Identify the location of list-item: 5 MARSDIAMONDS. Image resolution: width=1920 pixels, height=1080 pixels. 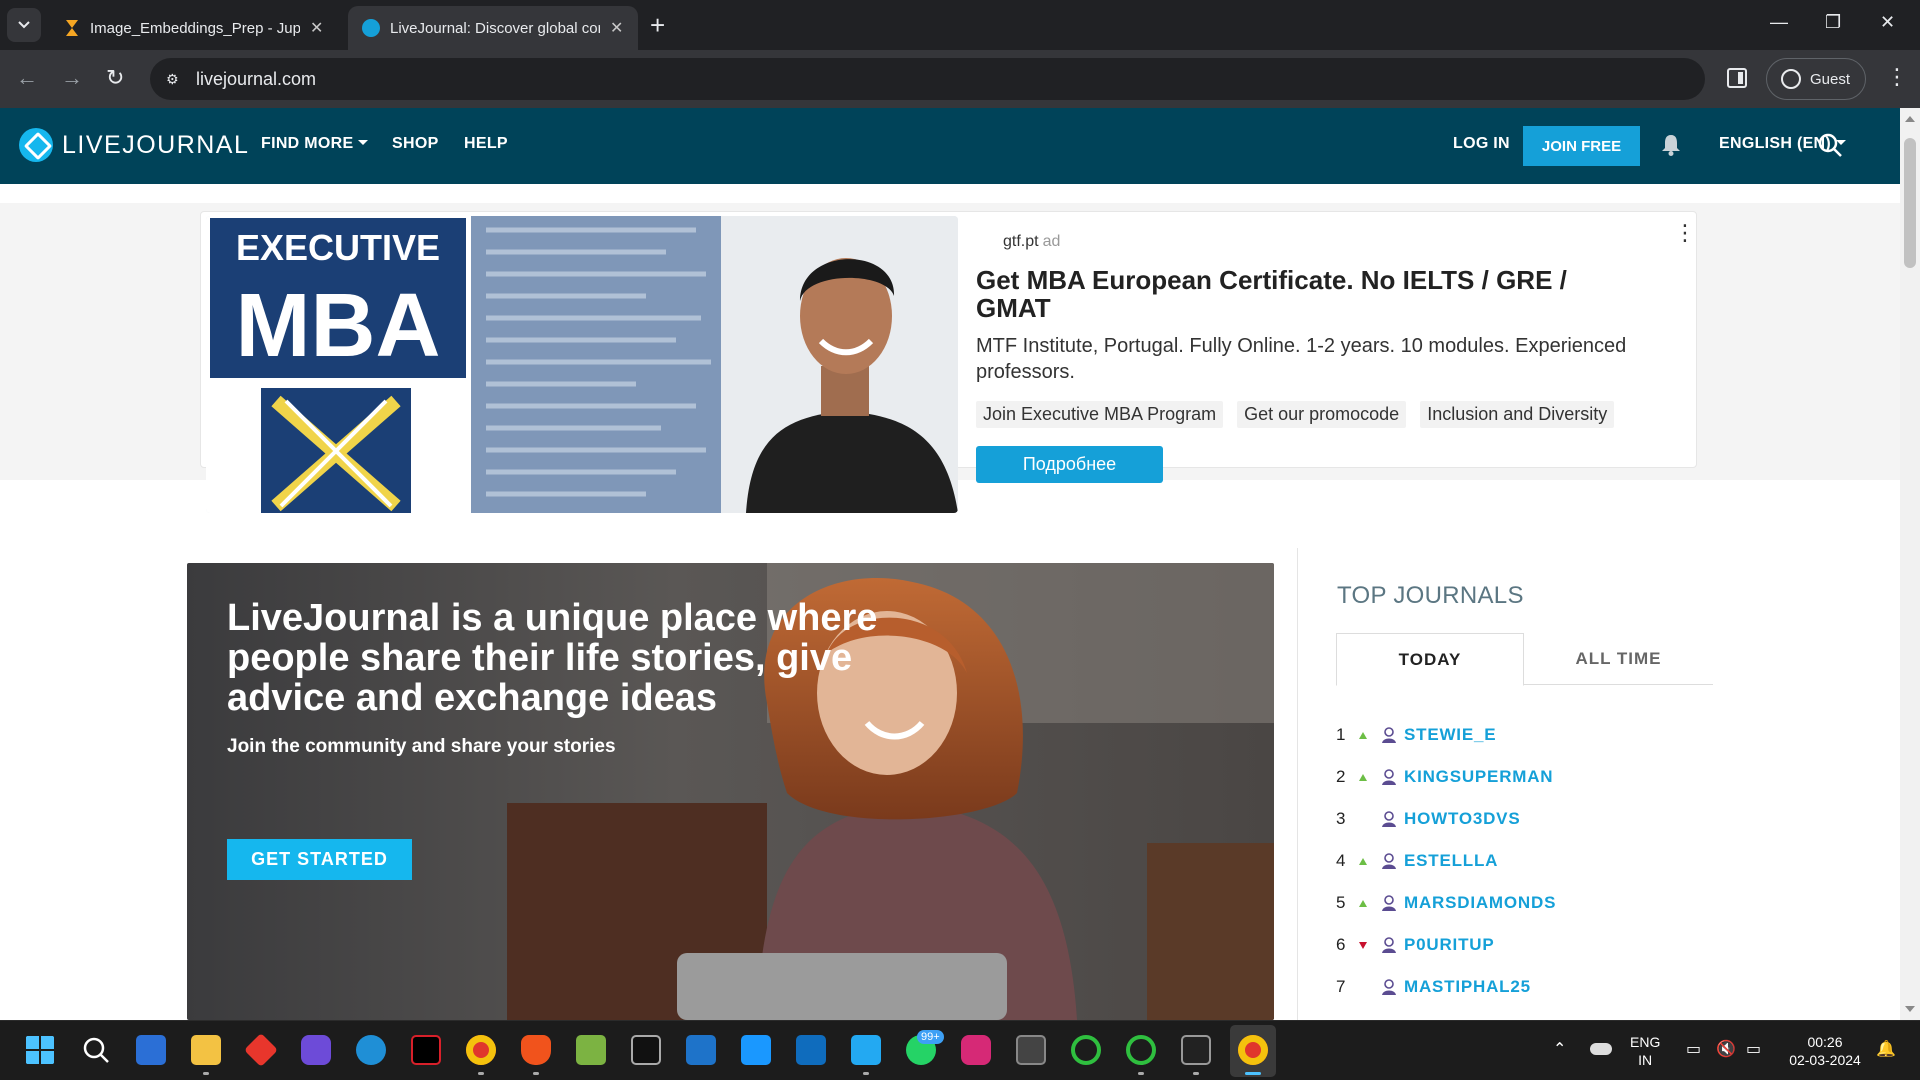
(1526, 903).